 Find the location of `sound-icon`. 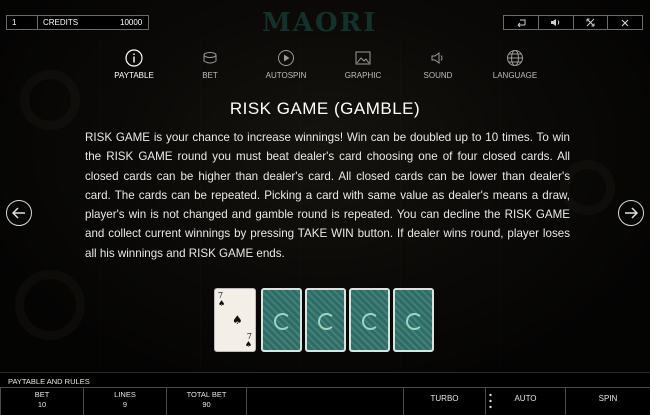

sound-icon is located at coordinates (555, 22).